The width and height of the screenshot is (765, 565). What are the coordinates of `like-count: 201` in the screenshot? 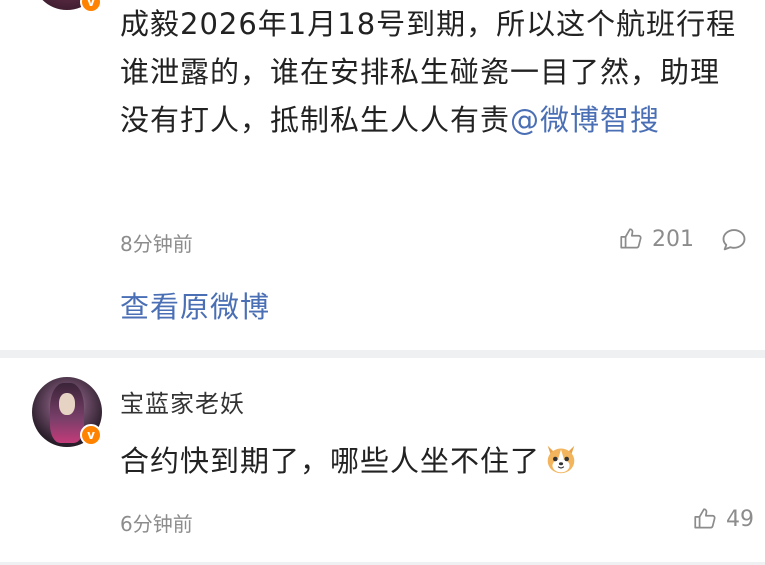 It's located at (673, 239).